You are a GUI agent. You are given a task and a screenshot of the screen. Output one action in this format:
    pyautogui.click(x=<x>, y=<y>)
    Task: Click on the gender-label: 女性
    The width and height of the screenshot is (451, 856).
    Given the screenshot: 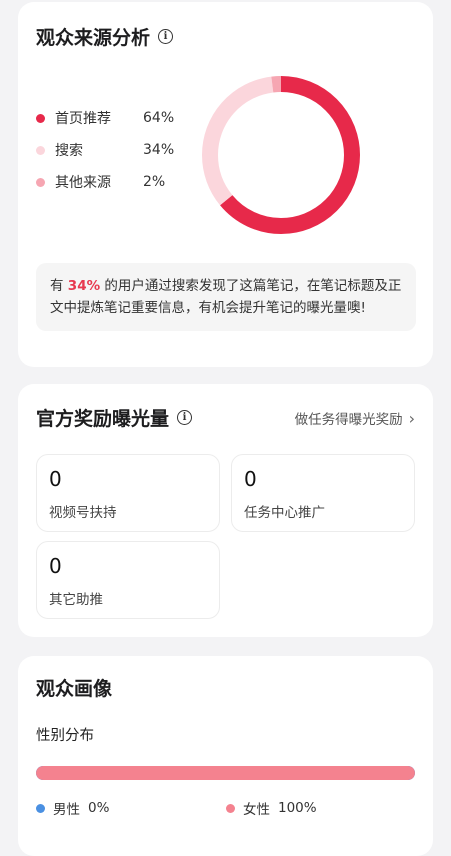 What is the action you would take?
    pyautogui.click(x=256, y=810)
    